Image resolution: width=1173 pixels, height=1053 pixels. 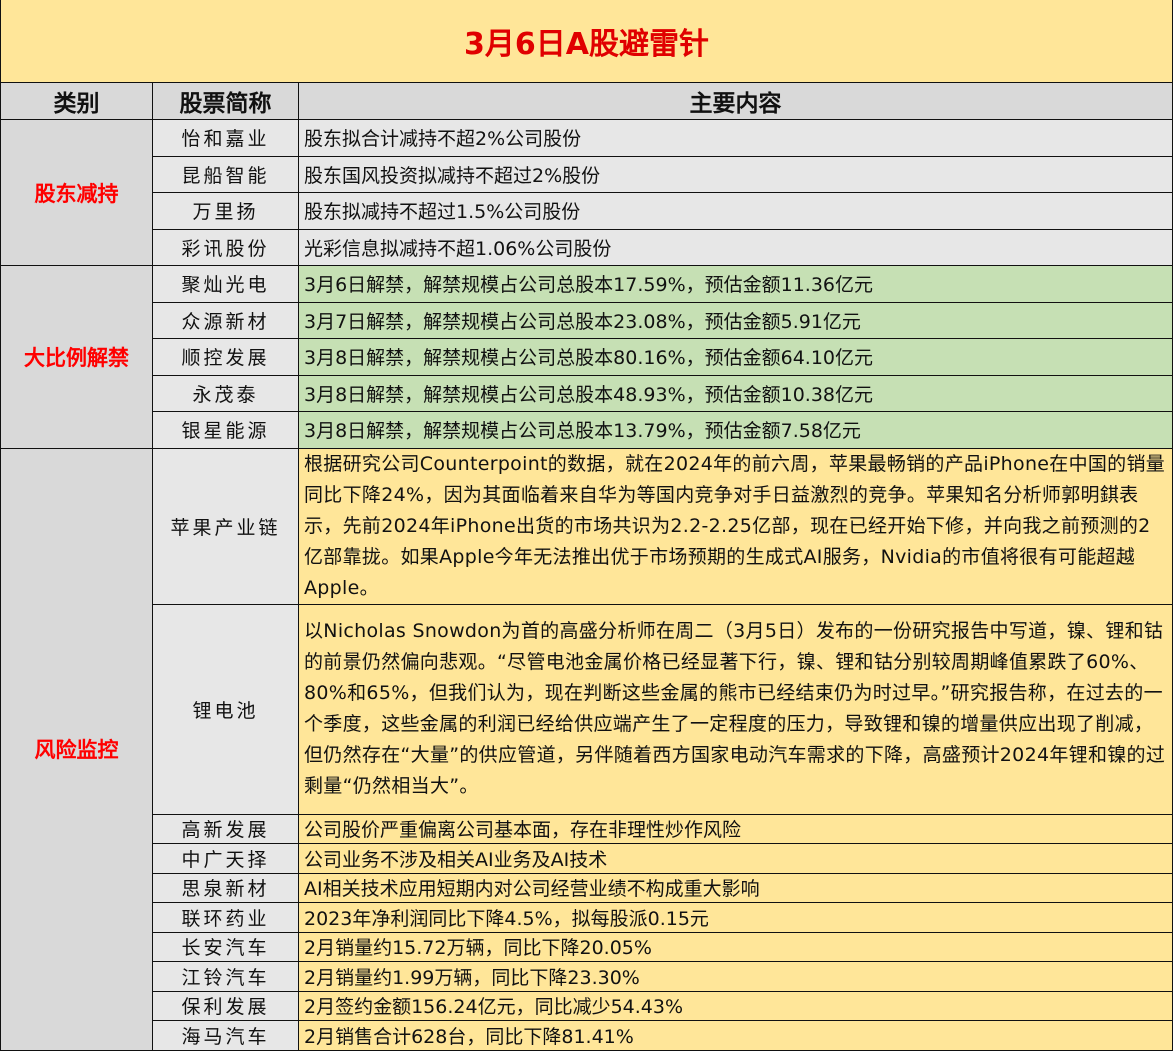 What do you see at coordinates (735, 174) in the screenshot?
I see `content-cell: 股东国风投资拟减持不超过2%股份` at bounding box center [735, 174].